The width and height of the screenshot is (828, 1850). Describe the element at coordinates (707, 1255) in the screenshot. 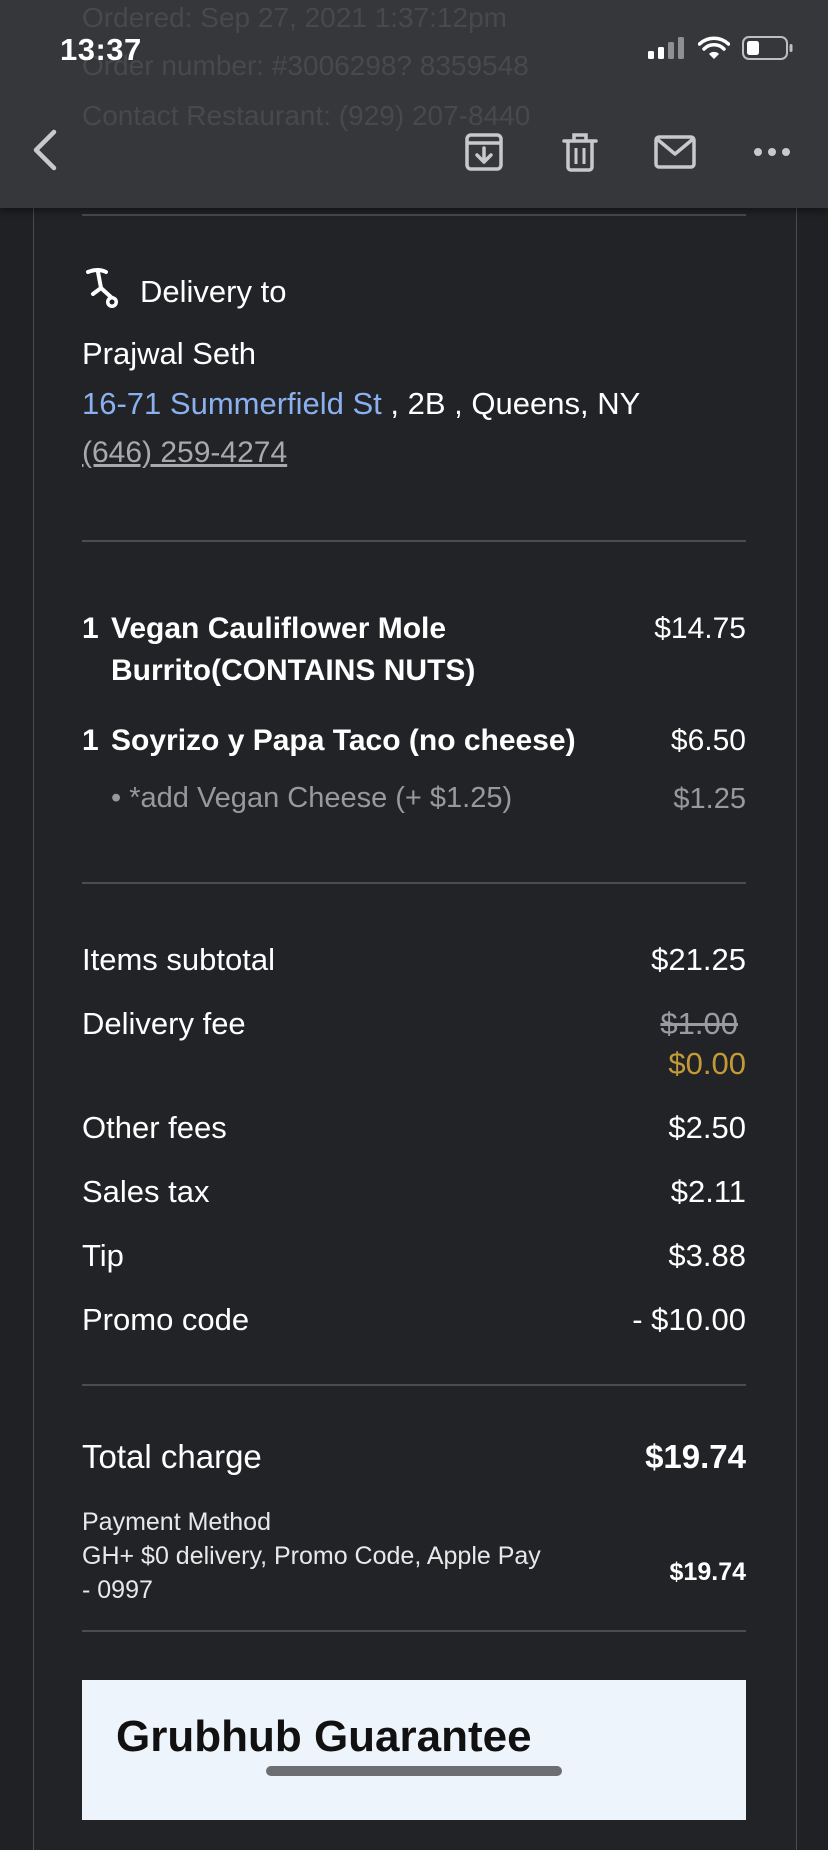

I see `tip-value: $3.88` at that location.